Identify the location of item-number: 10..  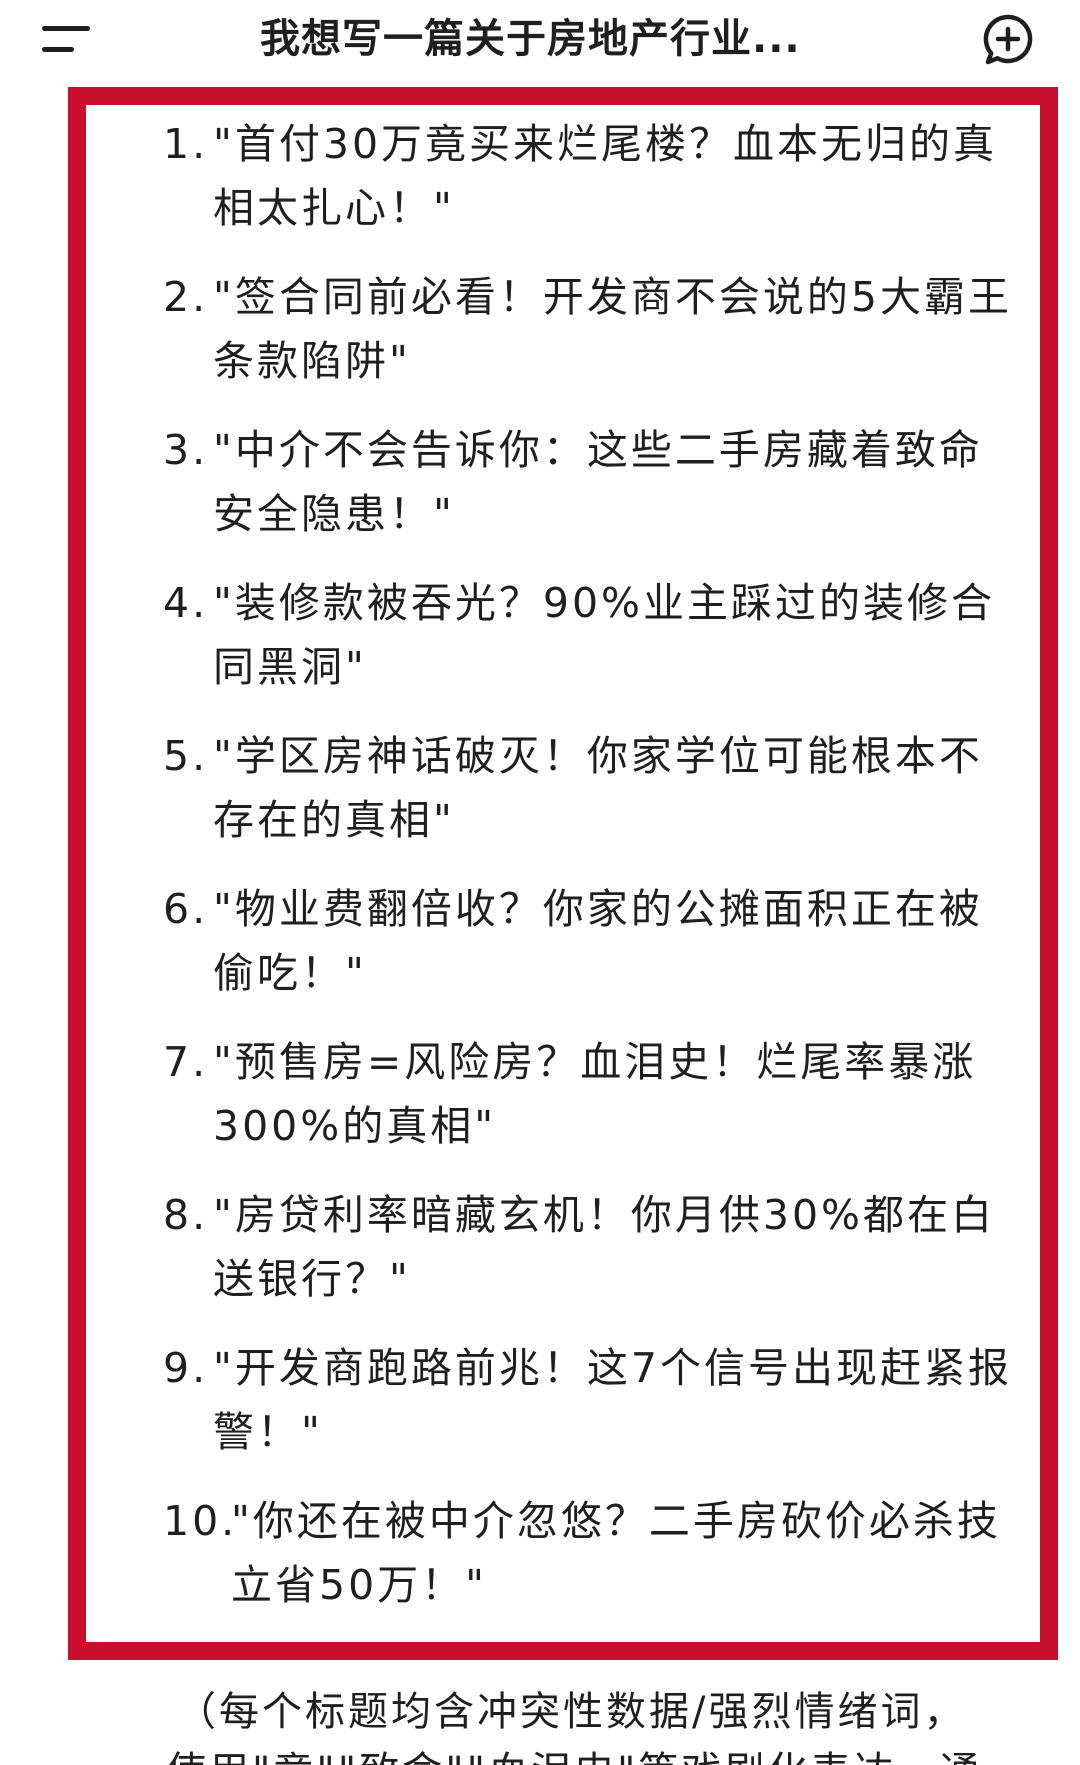
(200, 1521).